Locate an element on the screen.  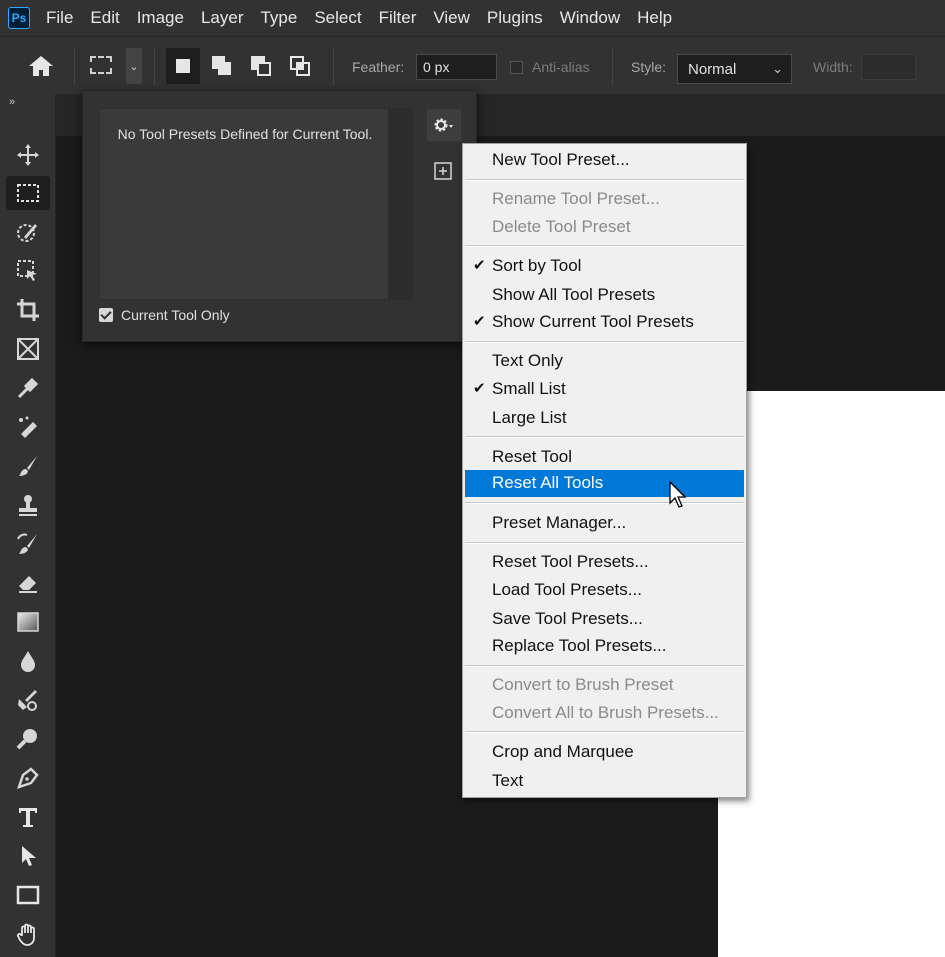
current-tool-only-label: Current Tool Only is located at coordinates (175, 315).